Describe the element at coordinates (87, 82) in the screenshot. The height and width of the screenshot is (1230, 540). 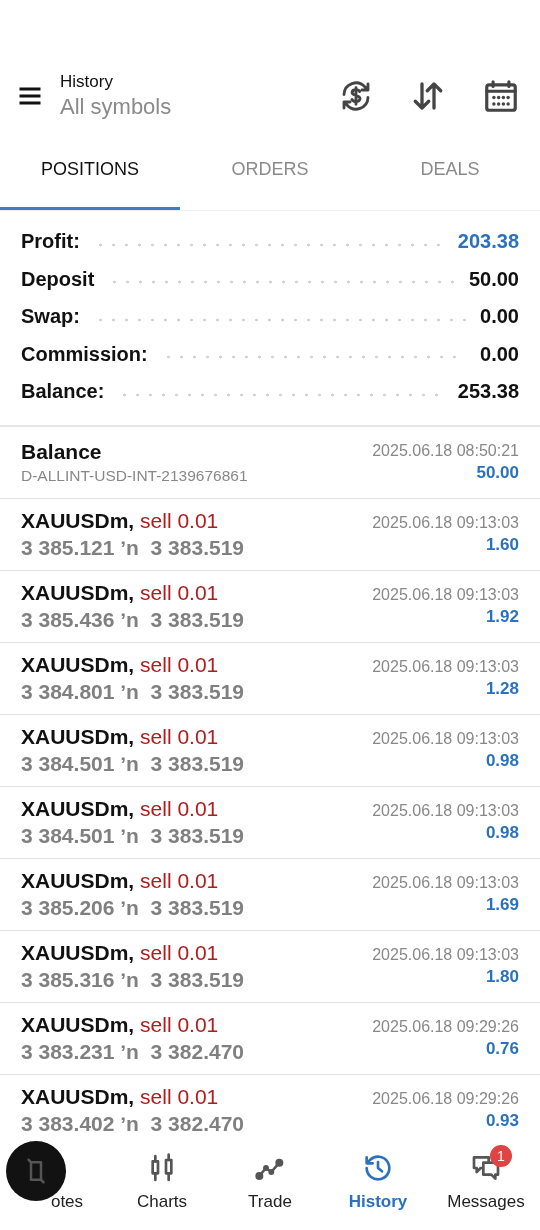
I see `screen-title: History` at that location.